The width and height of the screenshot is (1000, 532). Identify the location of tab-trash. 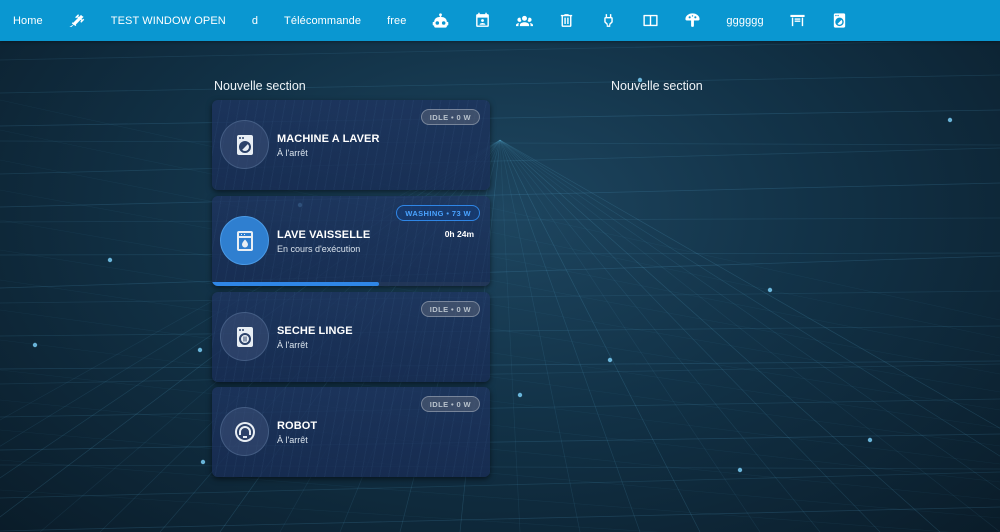
(566, 20).